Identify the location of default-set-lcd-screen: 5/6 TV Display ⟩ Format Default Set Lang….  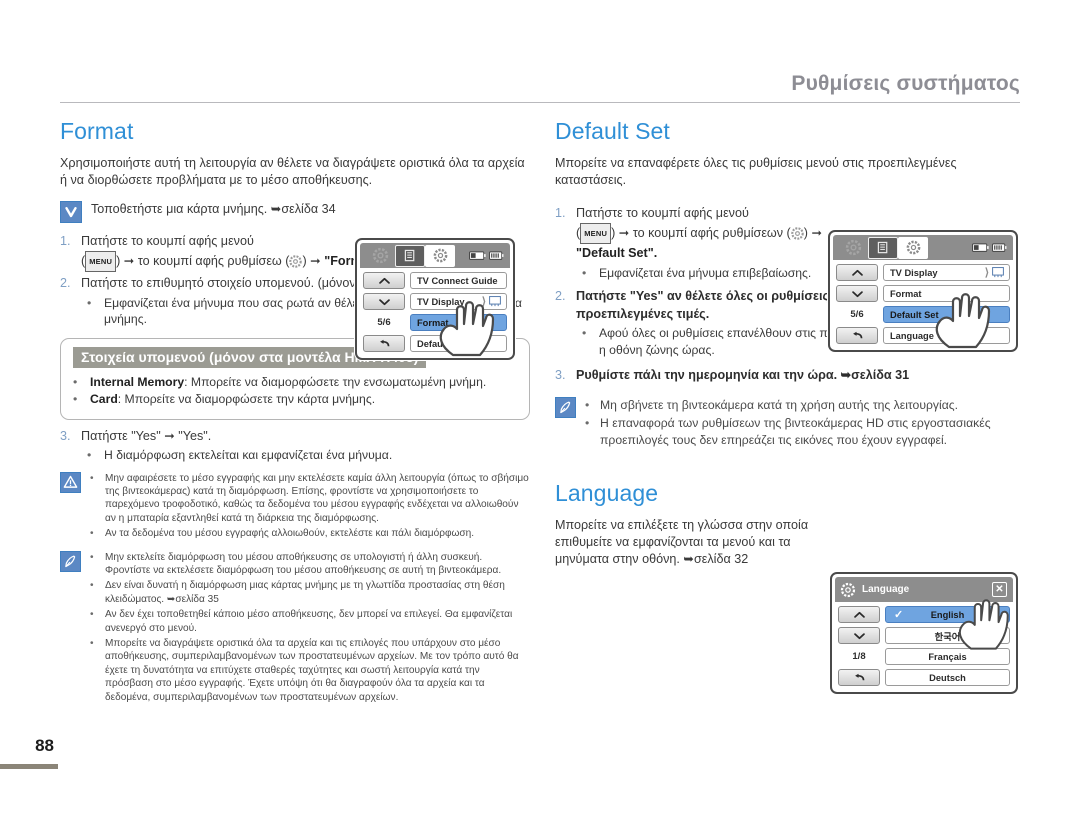
(923, 291).